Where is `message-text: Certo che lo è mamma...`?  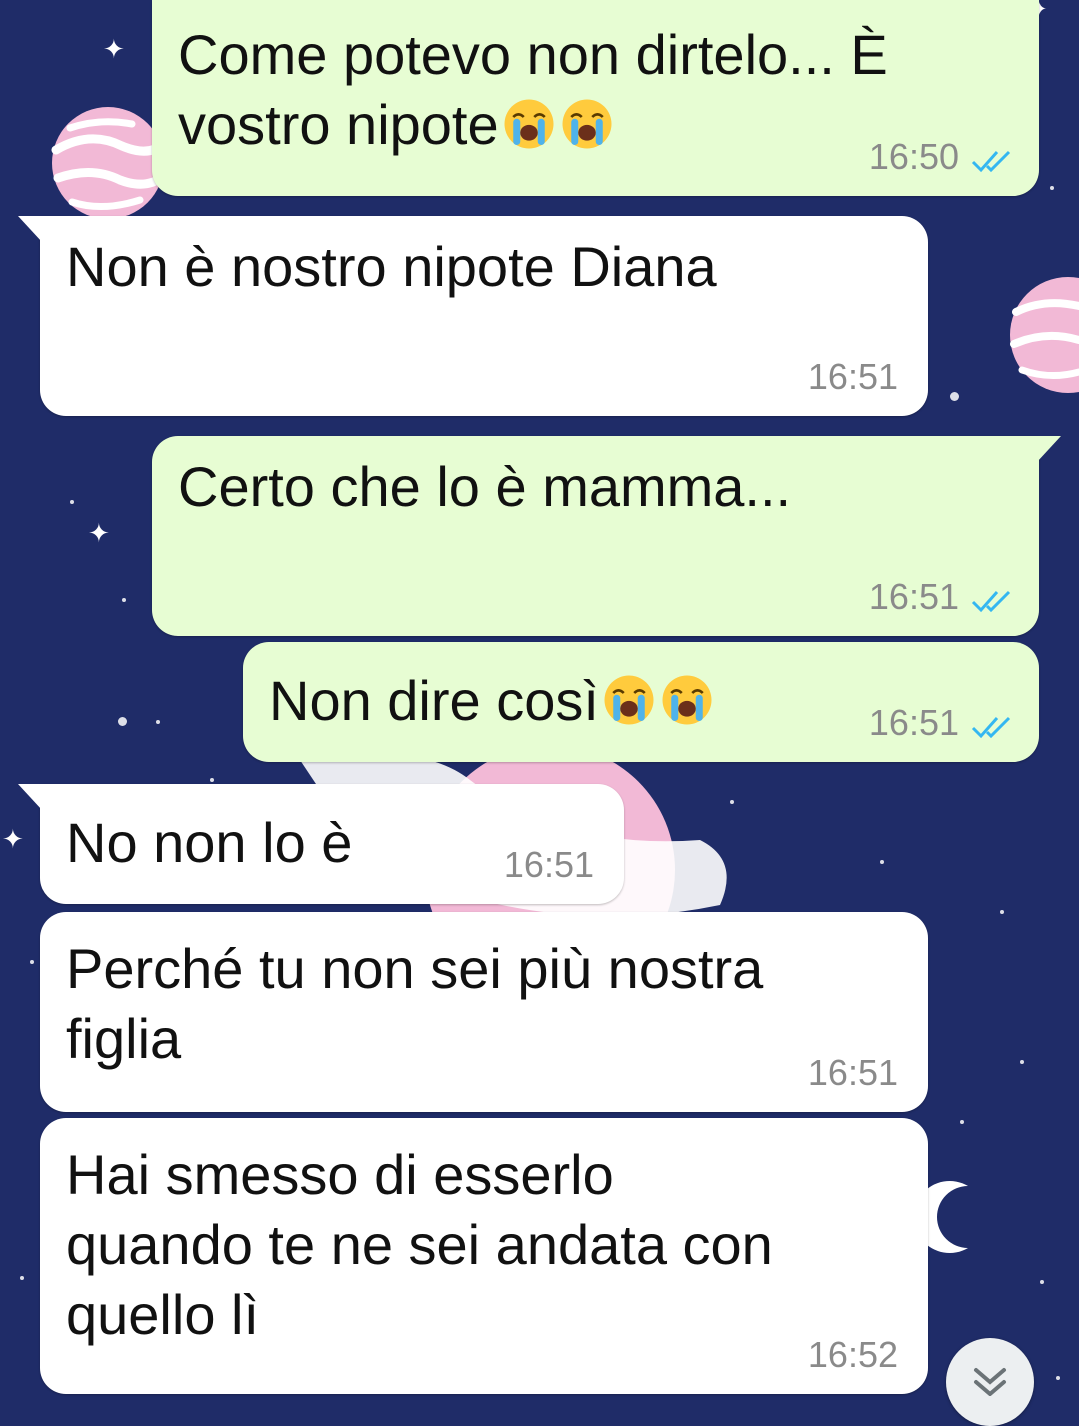 message-text: Certo che lo è mamma... is located at coordinates (485, 486).